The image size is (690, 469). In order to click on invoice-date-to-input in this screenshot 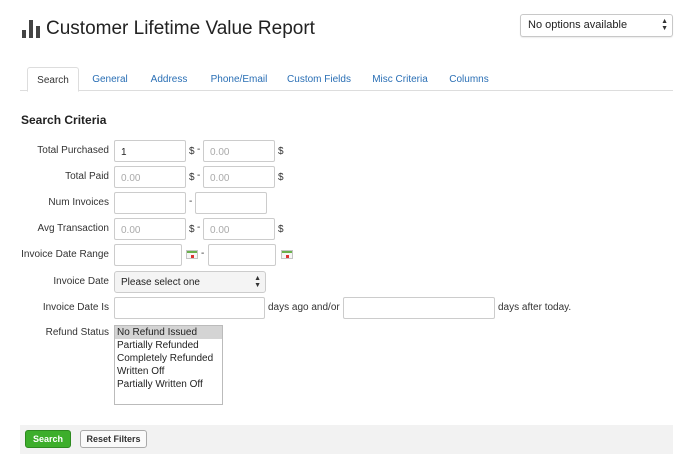, I will do `click(242, 255)`.